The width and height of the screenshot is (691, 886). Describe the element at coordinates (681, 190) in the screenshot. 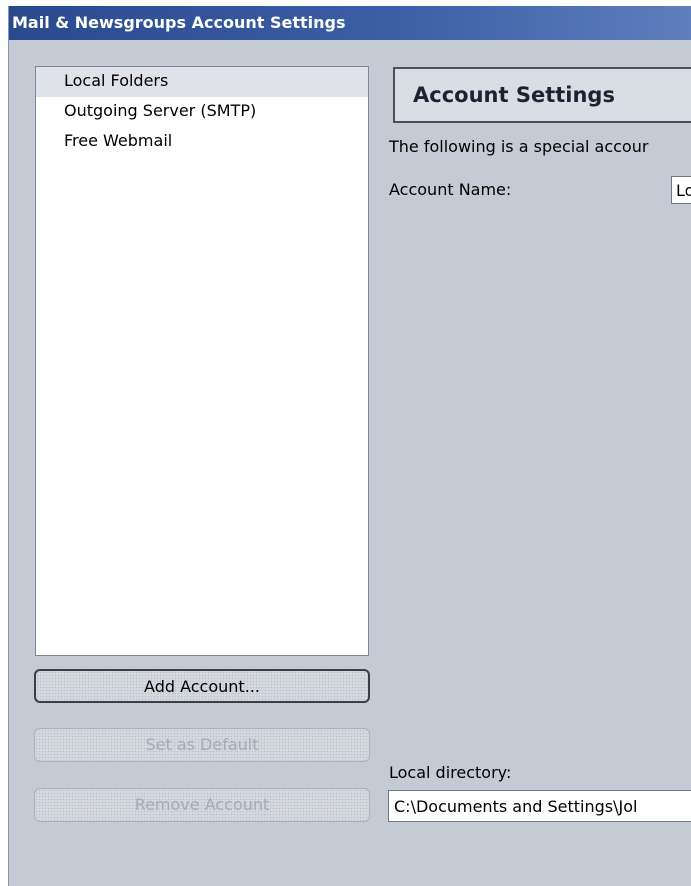

I see `account-name-field` at that location.